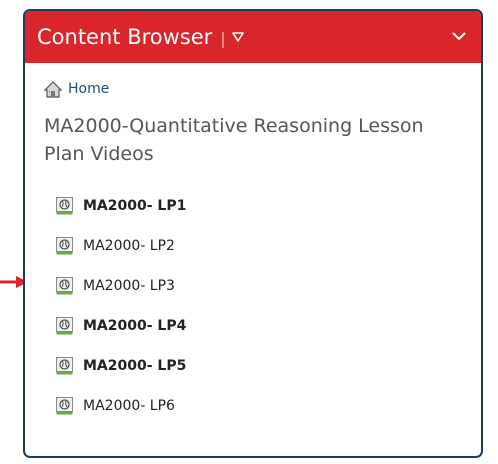 The height and width of the screenshot is (464, 498). What do you see at coordinates (125, 37) in the screenshot?
I see `widget-title: Content Browser` at bounding box center [125, 37].